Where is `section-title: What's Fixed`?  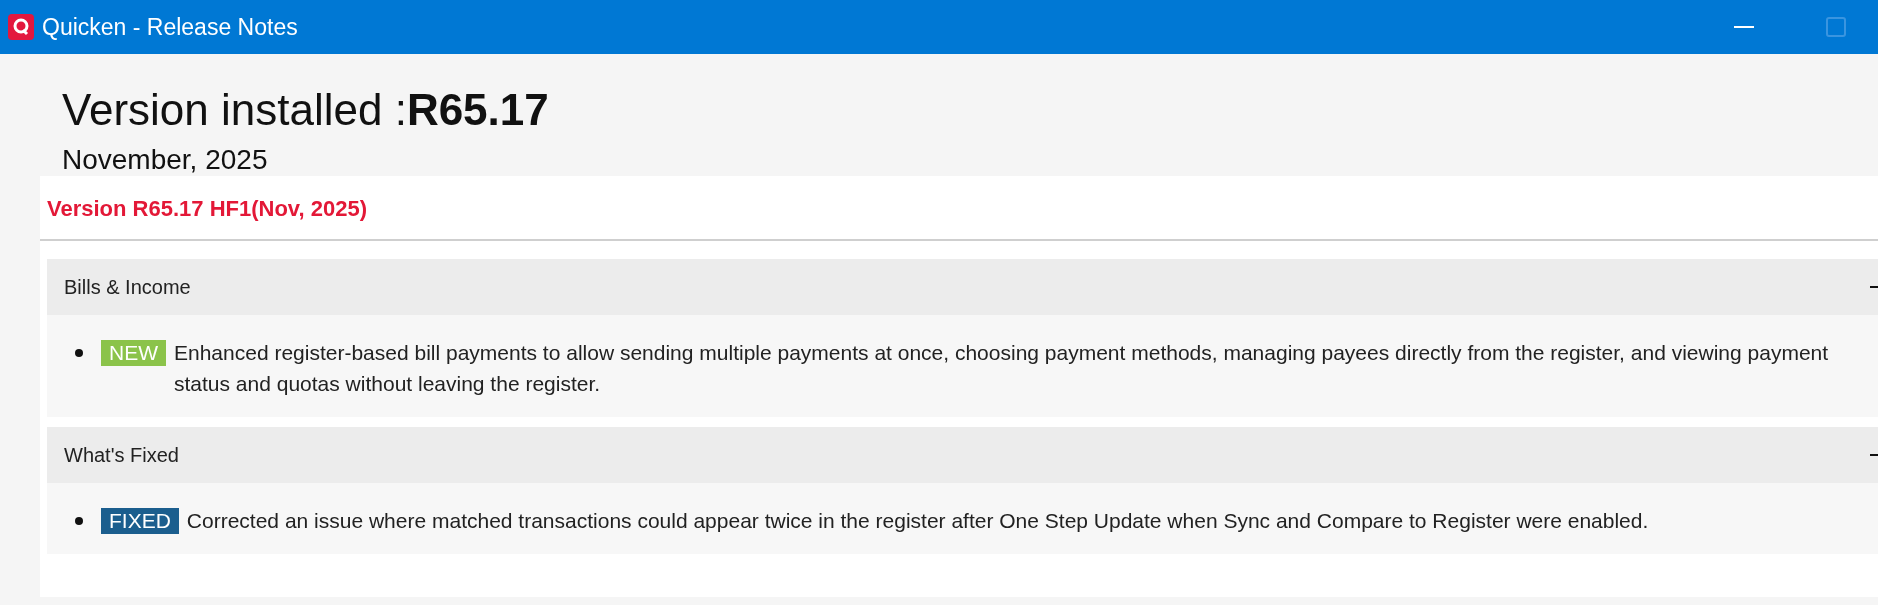 section-title: What's Fixed is located at coordinates (121, 456).